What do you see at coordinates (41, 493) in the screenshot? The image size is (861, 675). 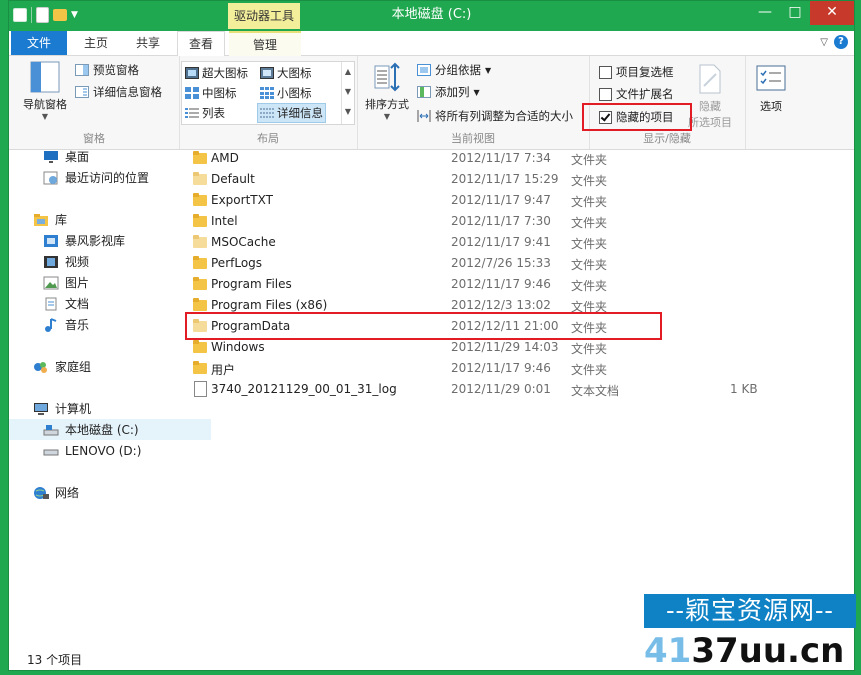 I see `network-icon` at bounding box center [41, 493].